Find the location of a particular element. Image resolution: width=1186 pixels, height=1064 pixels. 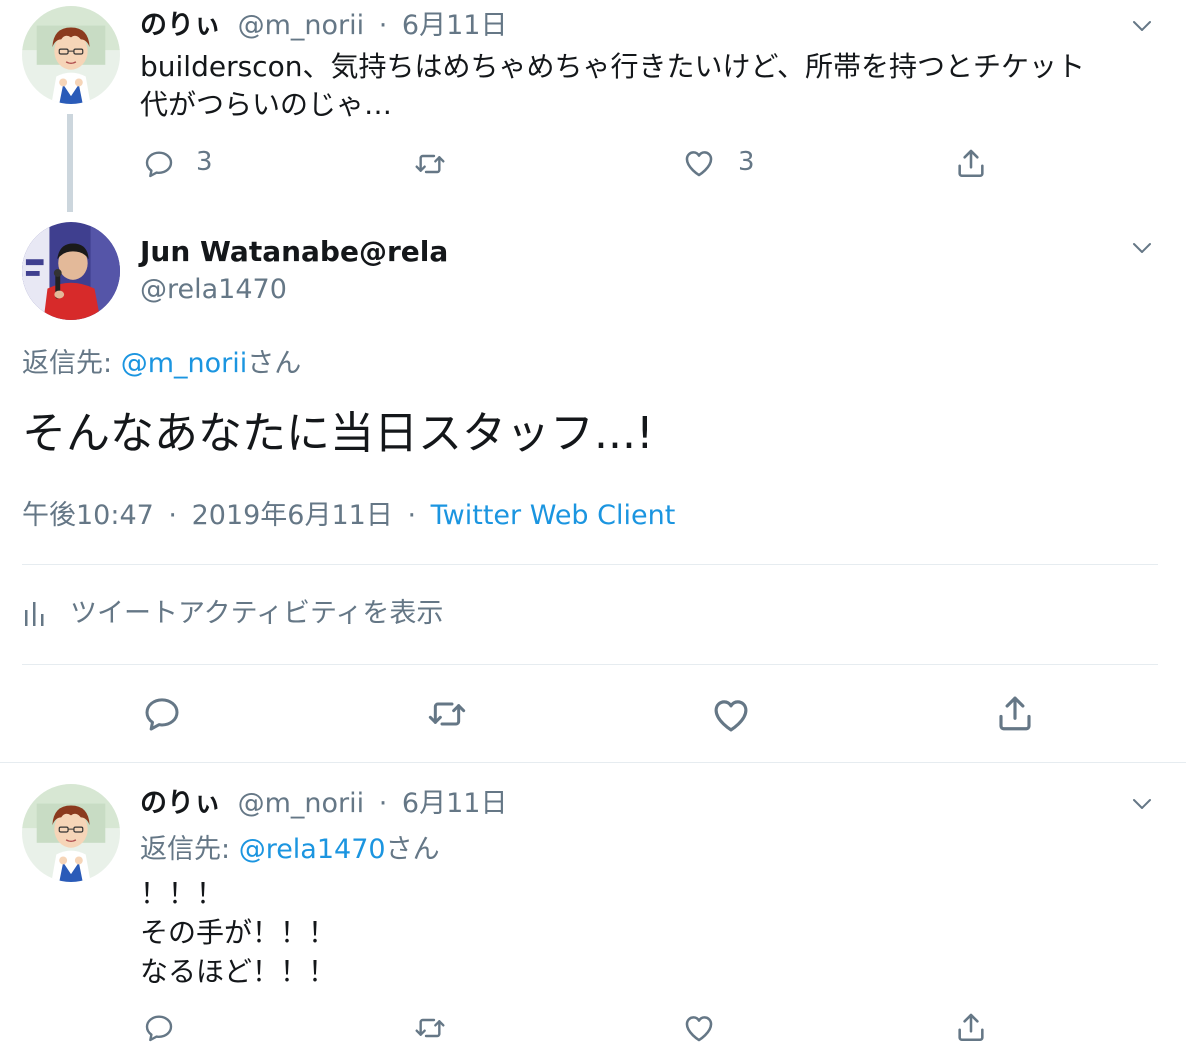

tweet-text: ！！！ その手が！！！ なるほど！！！ is located at coordinates (238, 932).